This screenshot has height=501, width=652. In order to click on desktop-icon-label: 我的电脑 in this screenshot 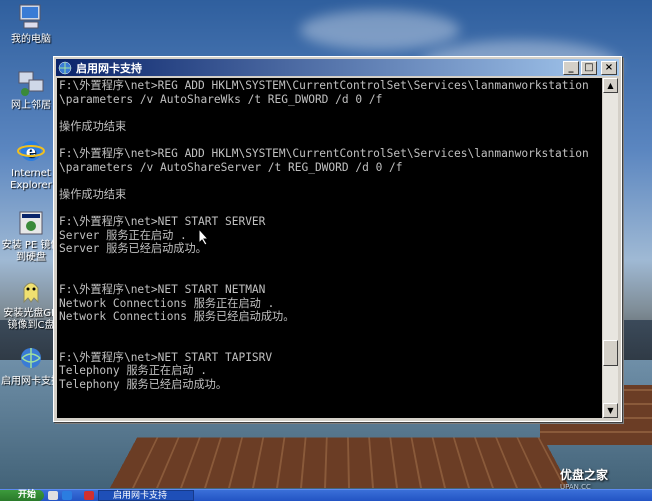, I will do `click(31, 39)`.